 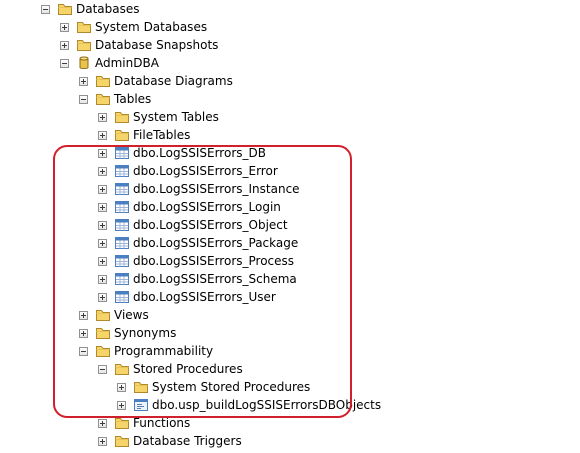 I want to click on tree-node: Views, so click(x=114, y=315).